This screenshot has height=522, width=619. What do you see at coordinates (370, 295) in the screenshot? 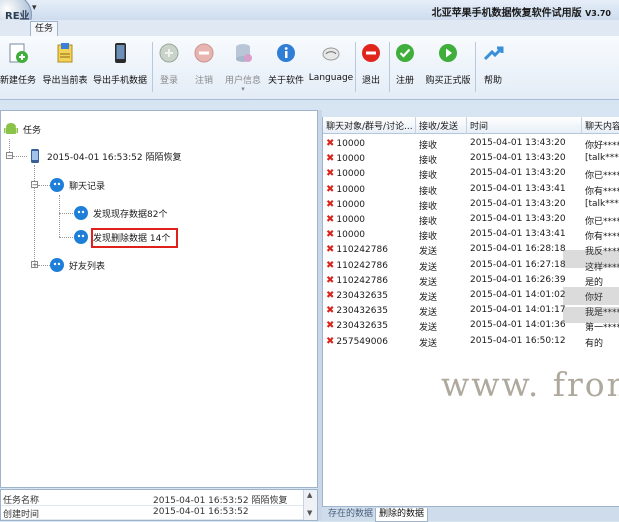
I see `cell-contact: ✖ 230432635` at bounding box center [370, 295].